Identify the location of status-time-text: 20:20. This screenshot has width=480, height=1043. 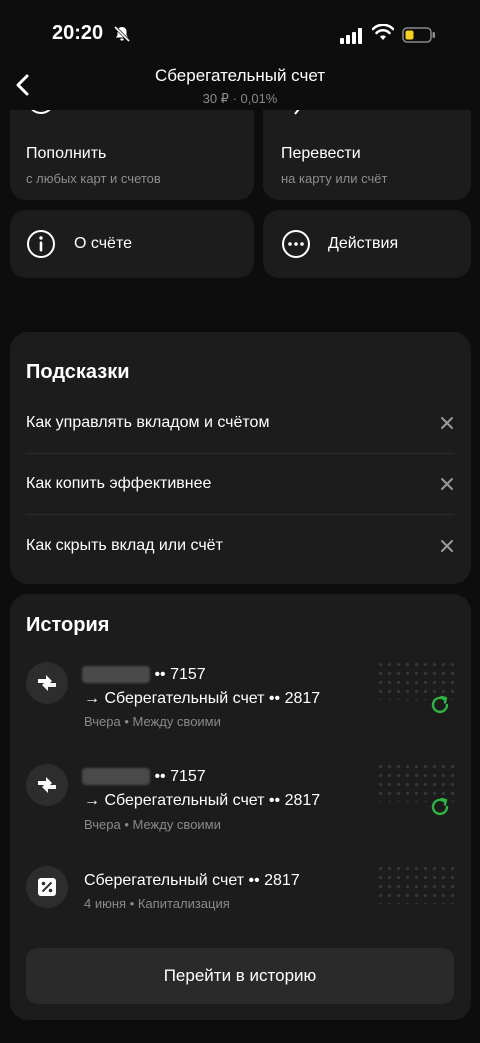
(78, 33).